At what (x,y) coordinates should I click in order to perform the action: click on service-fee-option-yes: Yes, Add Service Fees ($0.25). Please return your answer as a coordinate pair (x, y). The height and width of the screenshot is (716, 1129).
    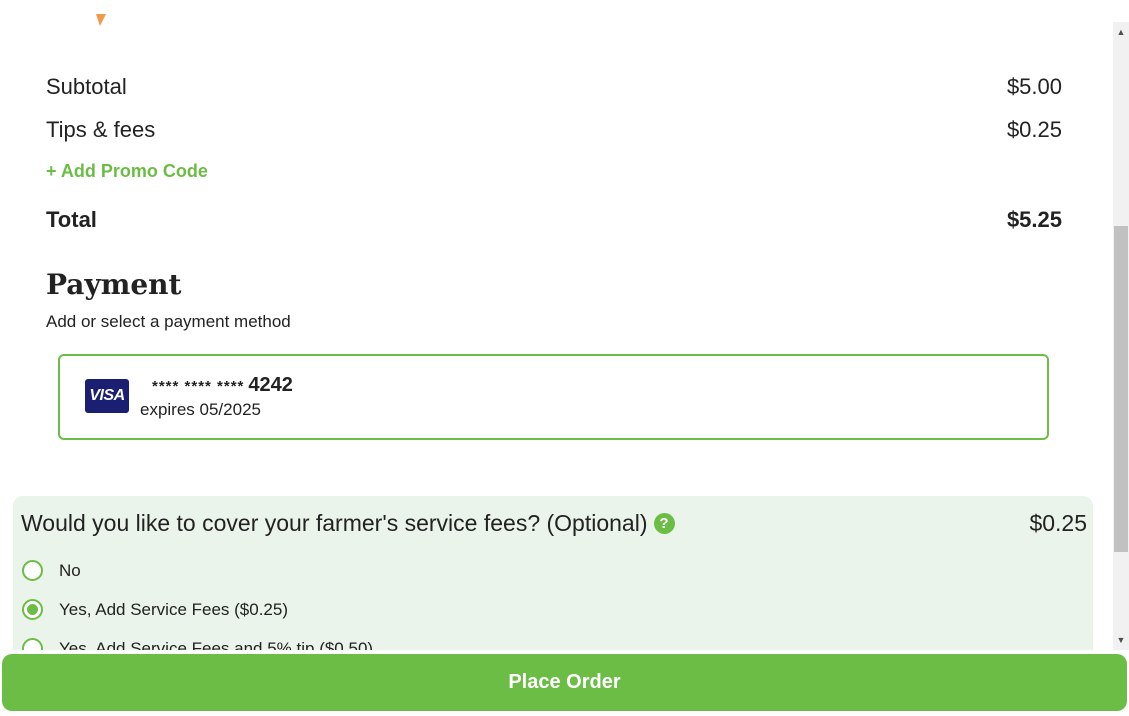
    Looking at the image, I should click on (155, 609).